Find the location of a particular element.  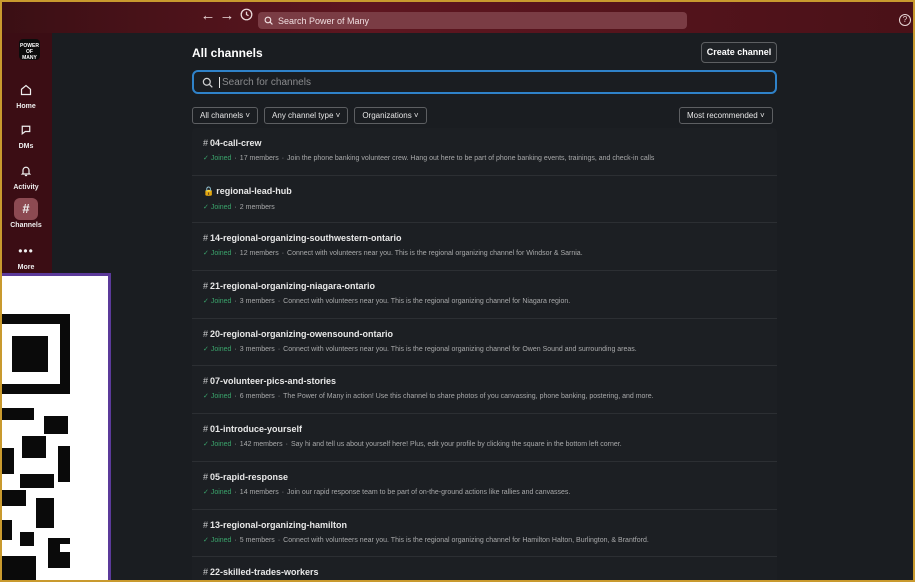

bell-icon is located at coordinates (26, 171).